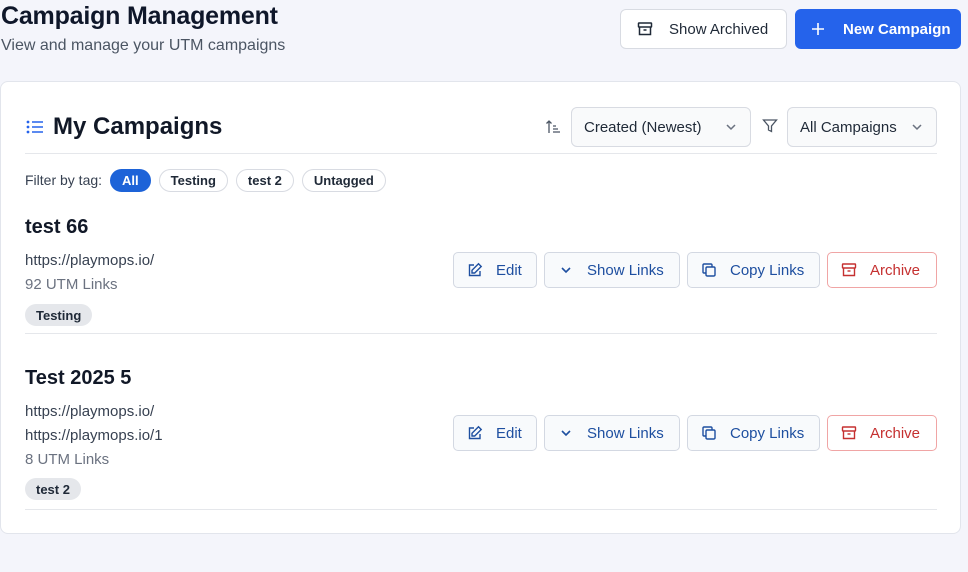 The width and height of the screenshot is (968, 572). I want to click on show-archived-label: Show Archived, so click(719, 29).